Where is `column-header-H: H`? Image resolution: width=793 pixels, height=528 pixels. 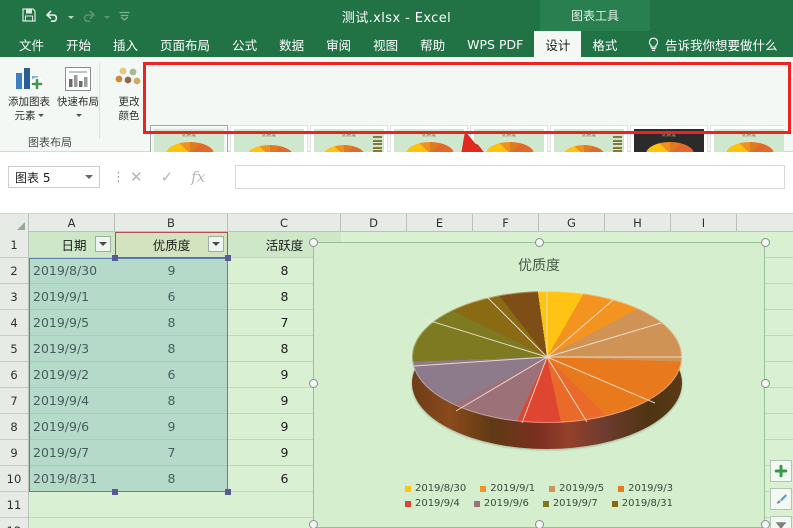
column-header-H: H is located at coordinates (638, 223).